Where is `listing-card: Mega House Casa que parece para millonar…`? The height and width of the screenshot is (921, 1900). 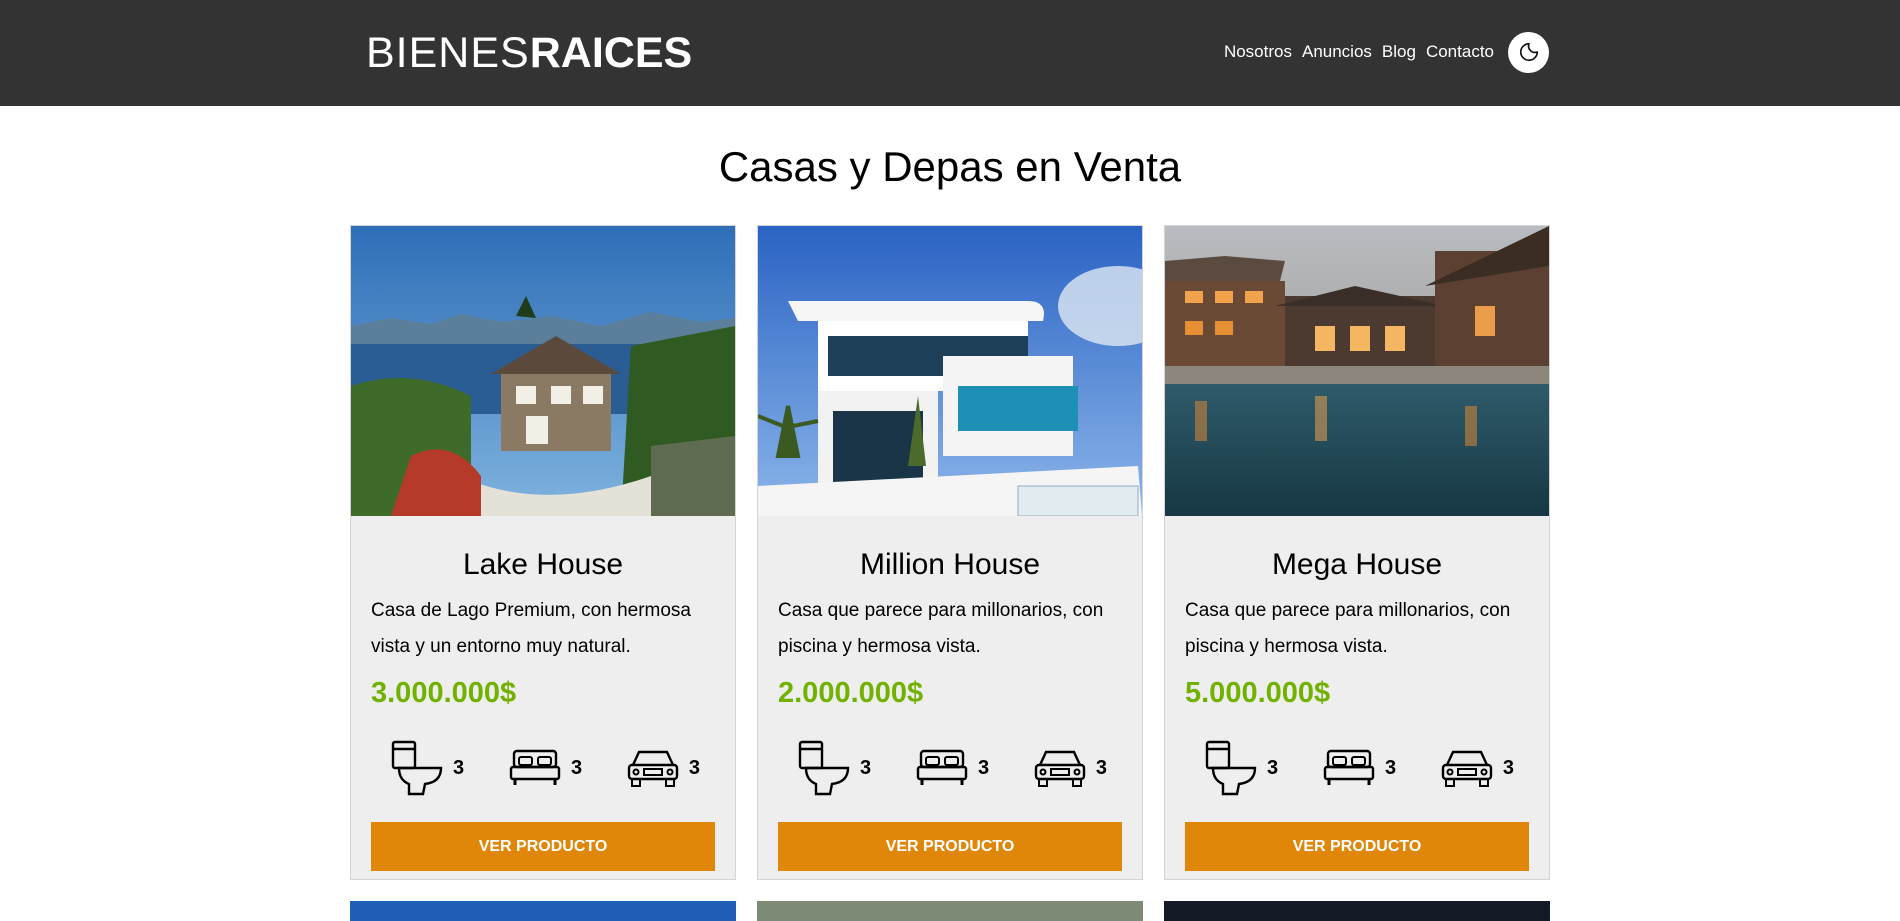
listing-card: Mega House Casa que parece para millonar… is located at coordinates (1357, 552).